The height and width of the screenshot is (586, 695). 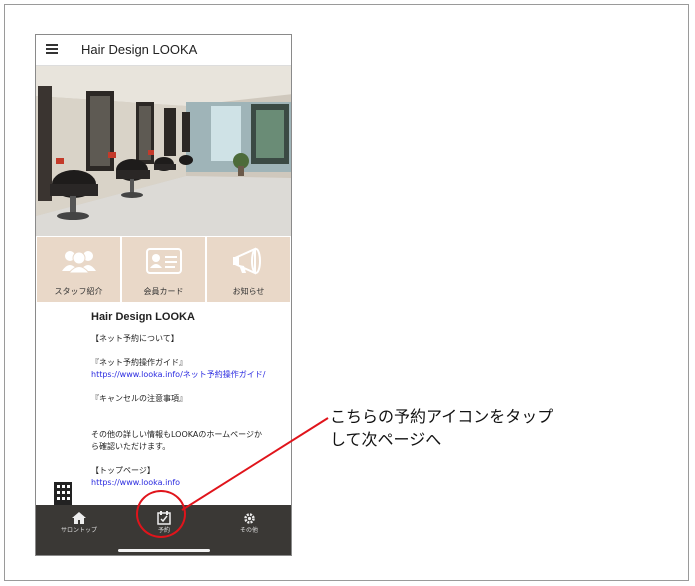 I want to click on annotation-line-2: して次ページへ, so click(x=386, y=439).